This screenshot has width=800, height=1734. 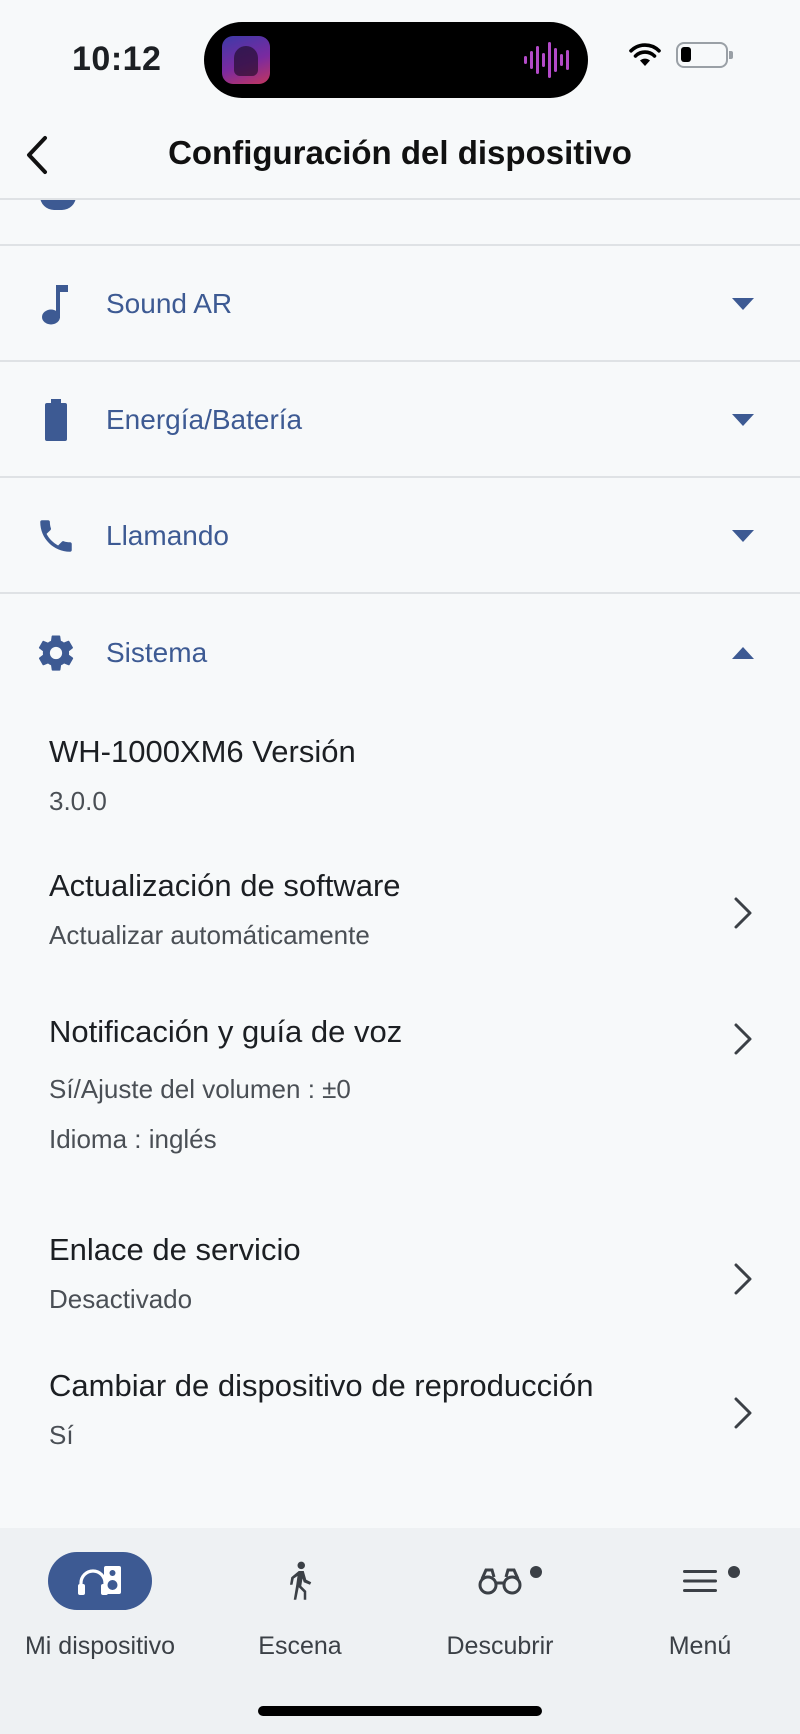 What do you see at coordinates (700, 1594) in the screenshot?
I see `tab-menu: Menú` at bounding box center [700, 1594].